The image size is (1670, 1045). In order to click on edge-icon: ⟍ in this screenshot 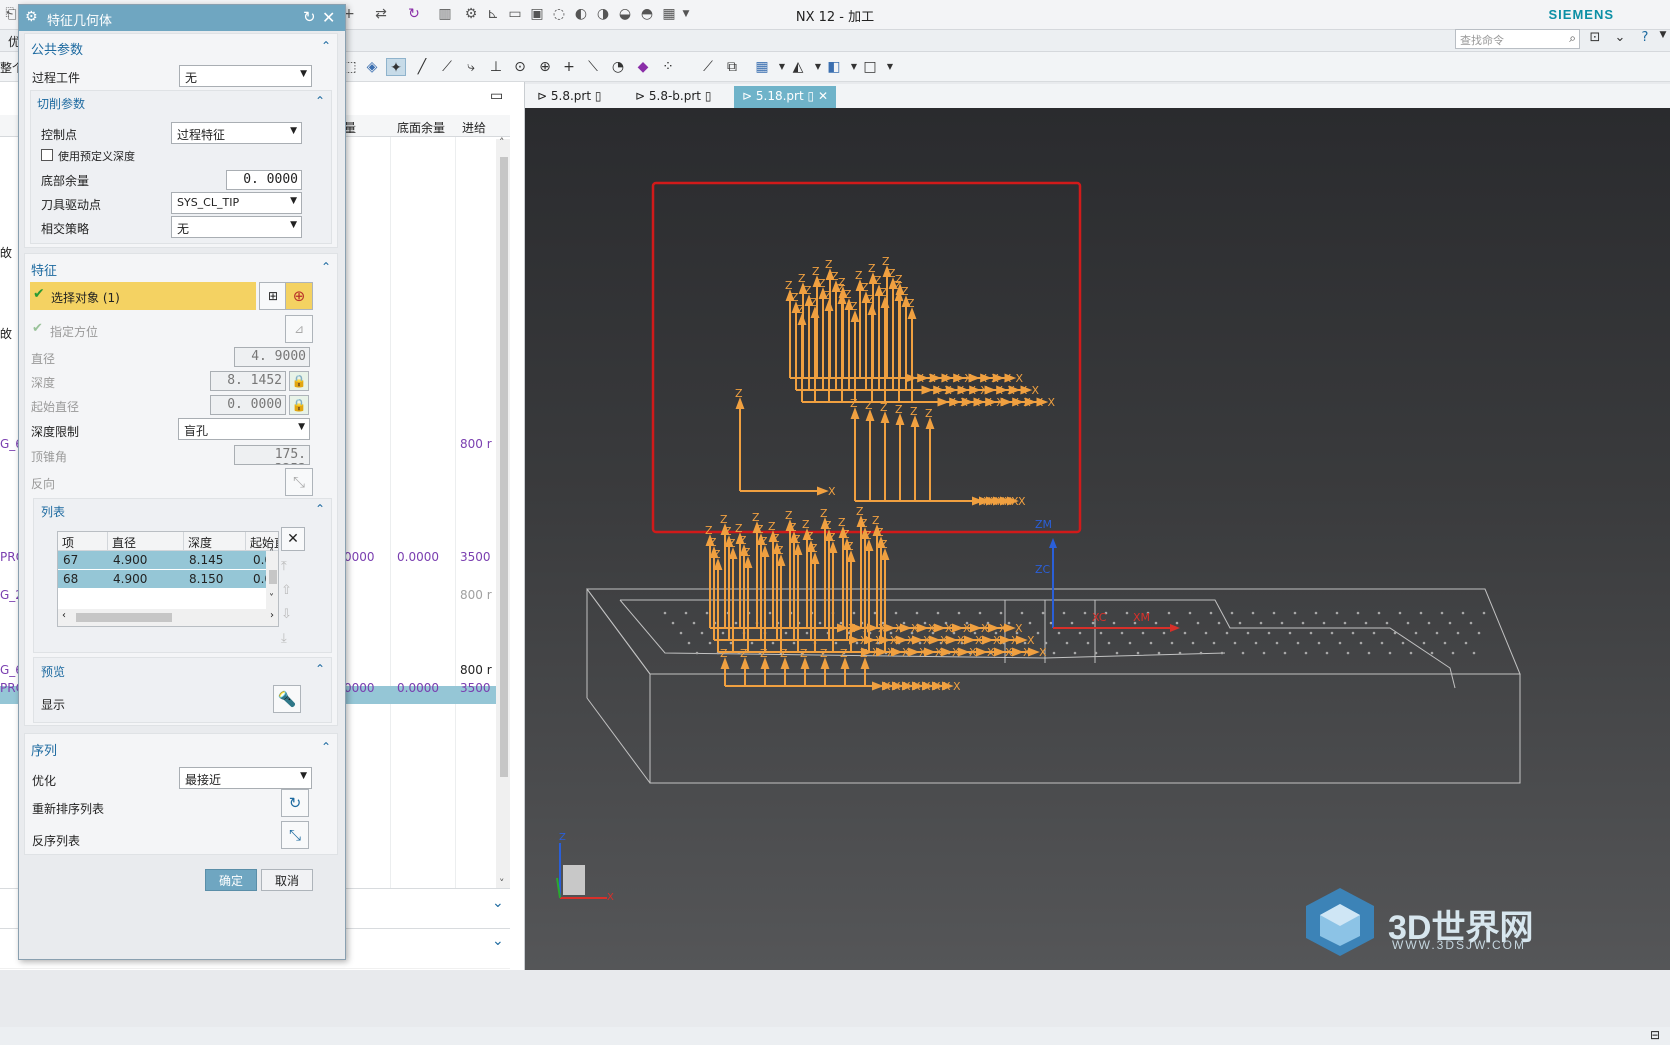, I will do `click(593, 67)`.